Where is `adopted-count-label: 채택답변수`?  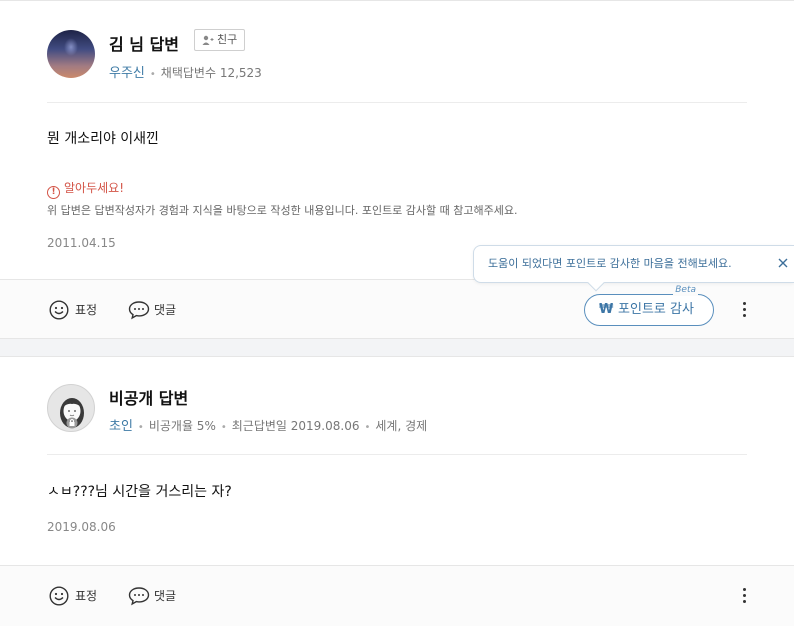 adopted-count-label: 채택답변수 is located at coordinates (188, 73).